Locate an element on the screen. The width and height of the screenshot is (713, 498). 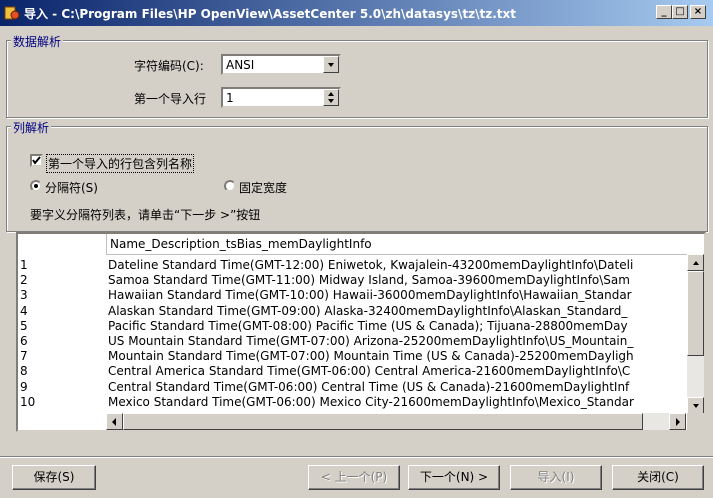
app-icon is located at coordinates (12, 13).